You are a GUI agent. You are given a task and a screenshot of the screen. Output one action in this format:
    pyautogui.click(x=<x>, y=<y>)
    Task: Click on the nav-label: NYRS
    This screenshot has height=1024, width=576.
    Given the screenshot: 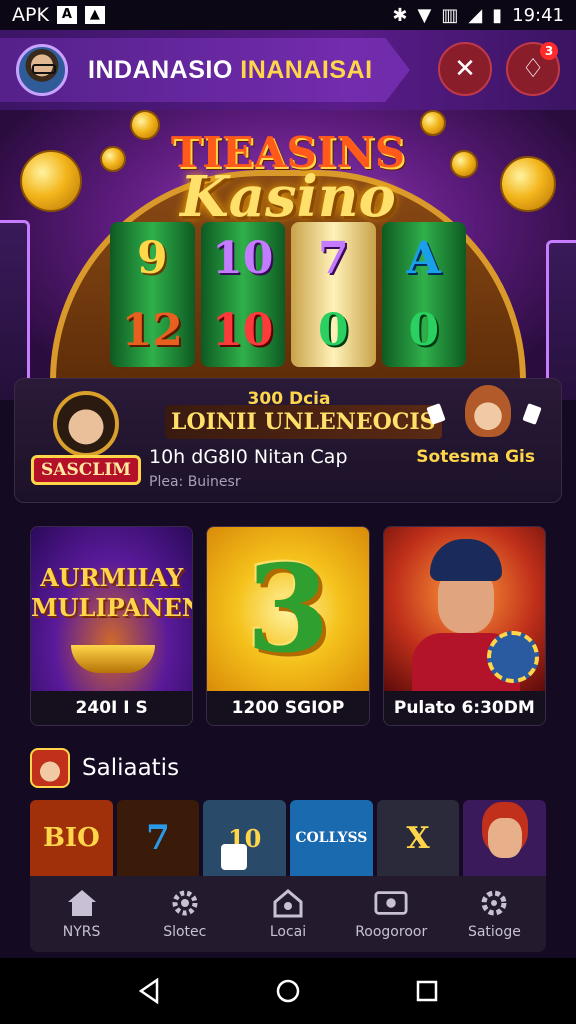 What is the action you would take?
    pyautogui.click(x=81, y=932)
    